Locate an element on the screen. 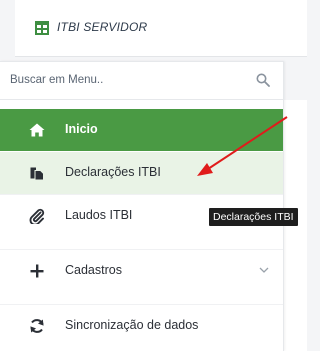 This screenshot has width=320, height=351. sidebar-item-label: Inicio is located at coordinates (81, 129).